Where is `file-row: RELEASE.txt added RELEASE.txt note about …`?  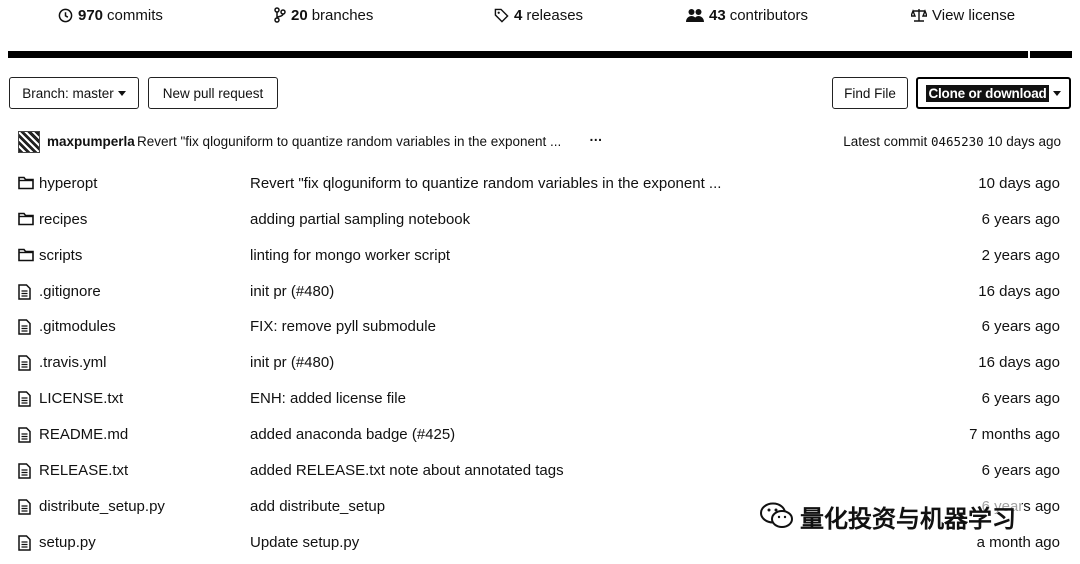 file-row: RELEASE.txt added RELEASE.txt note about … is located at coordinates (540, 471).